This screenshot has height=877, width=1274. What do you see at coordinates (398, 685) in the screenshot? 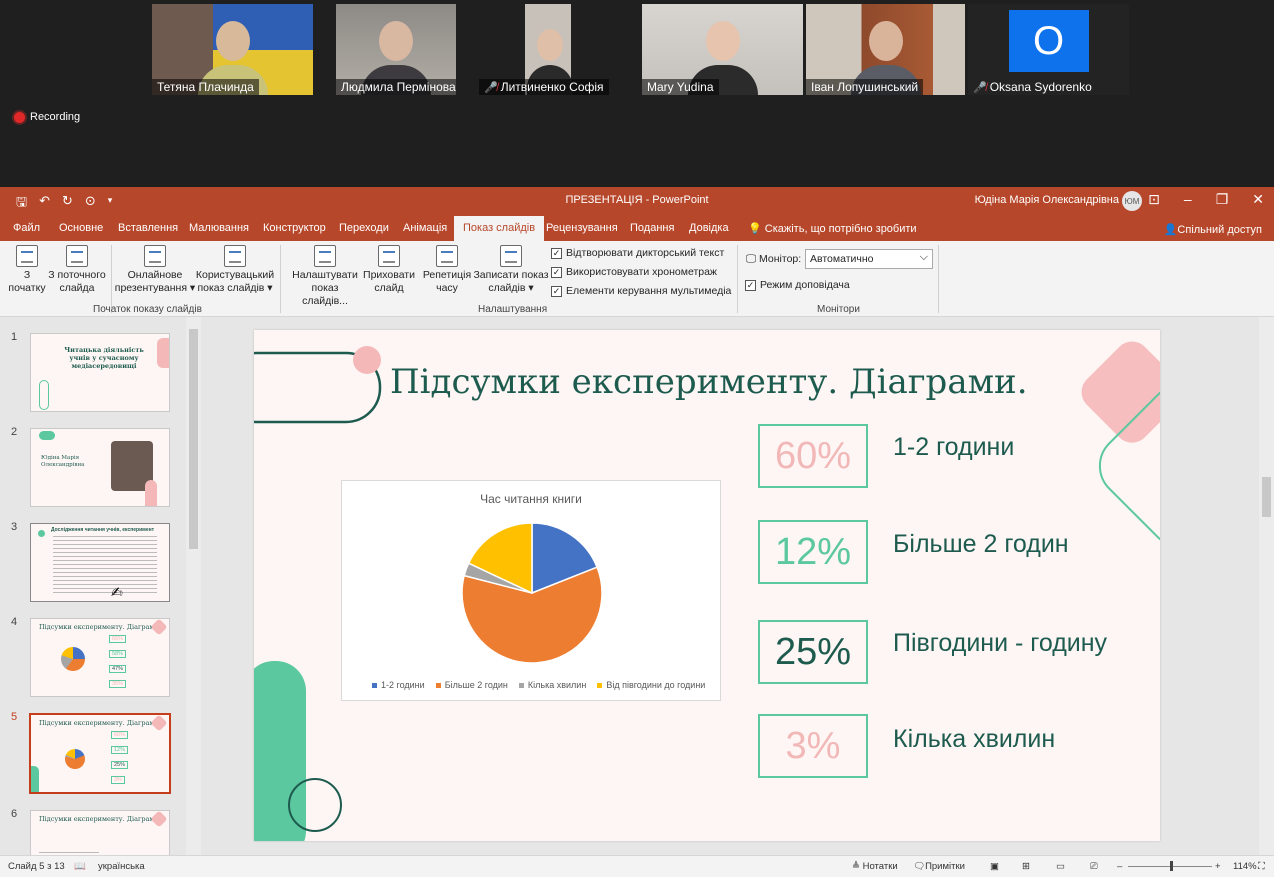
I see `legend-item: 1-2 години` at bounding box center [398, 685].